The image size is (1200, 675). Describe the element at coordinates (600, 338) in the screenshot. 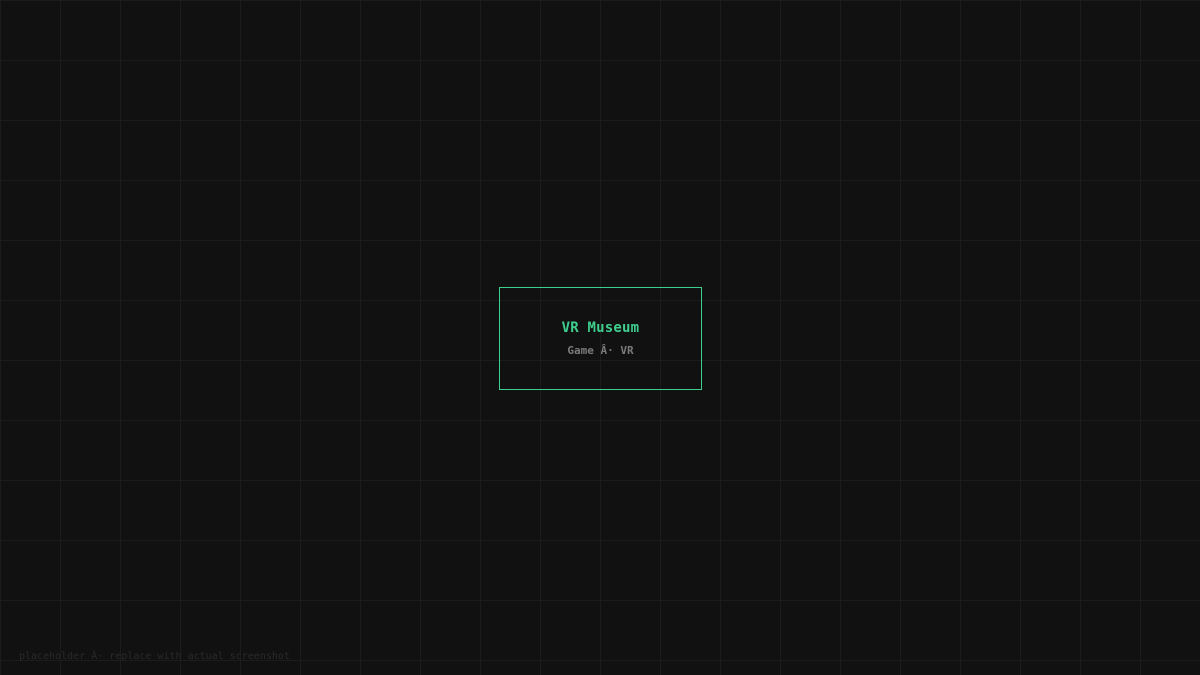

I see `placeholder-card: VR Museum Game Â· VR` at that location.